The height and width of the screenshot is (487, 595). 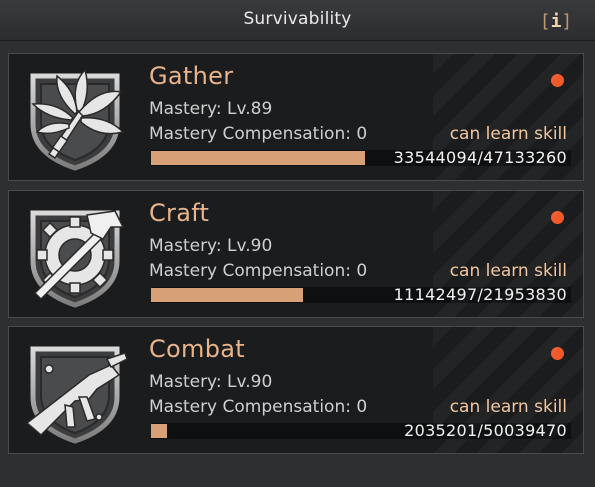 What do you see at coordinates (179, 213) in the screenshot?
I see `skill-name: Craft` at bounding box center [179, 213].